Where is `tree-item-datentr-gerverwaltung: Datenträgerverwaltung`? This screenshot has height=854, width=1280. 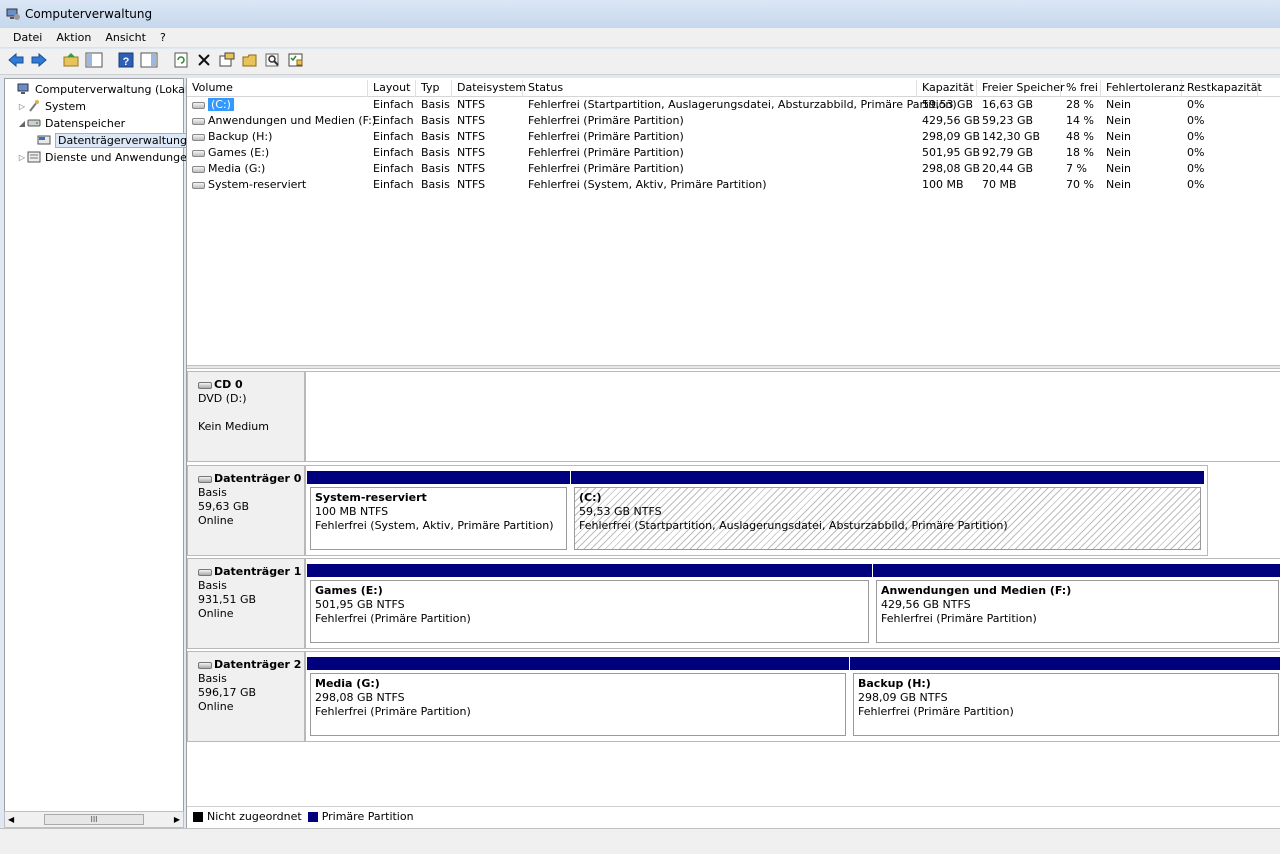
tree-item-datentr-gerverwaltung: Datenträgerverwaltung is located at coordinates (108, 140).